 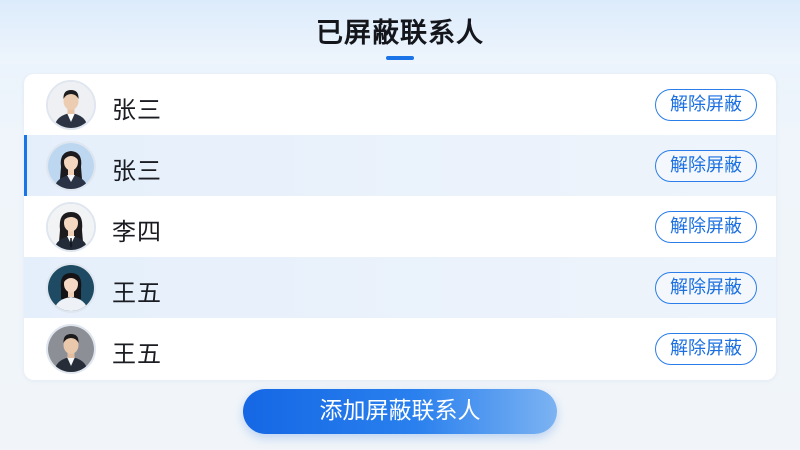 I want to click on selection-indicator, so click(x=25, y=165).